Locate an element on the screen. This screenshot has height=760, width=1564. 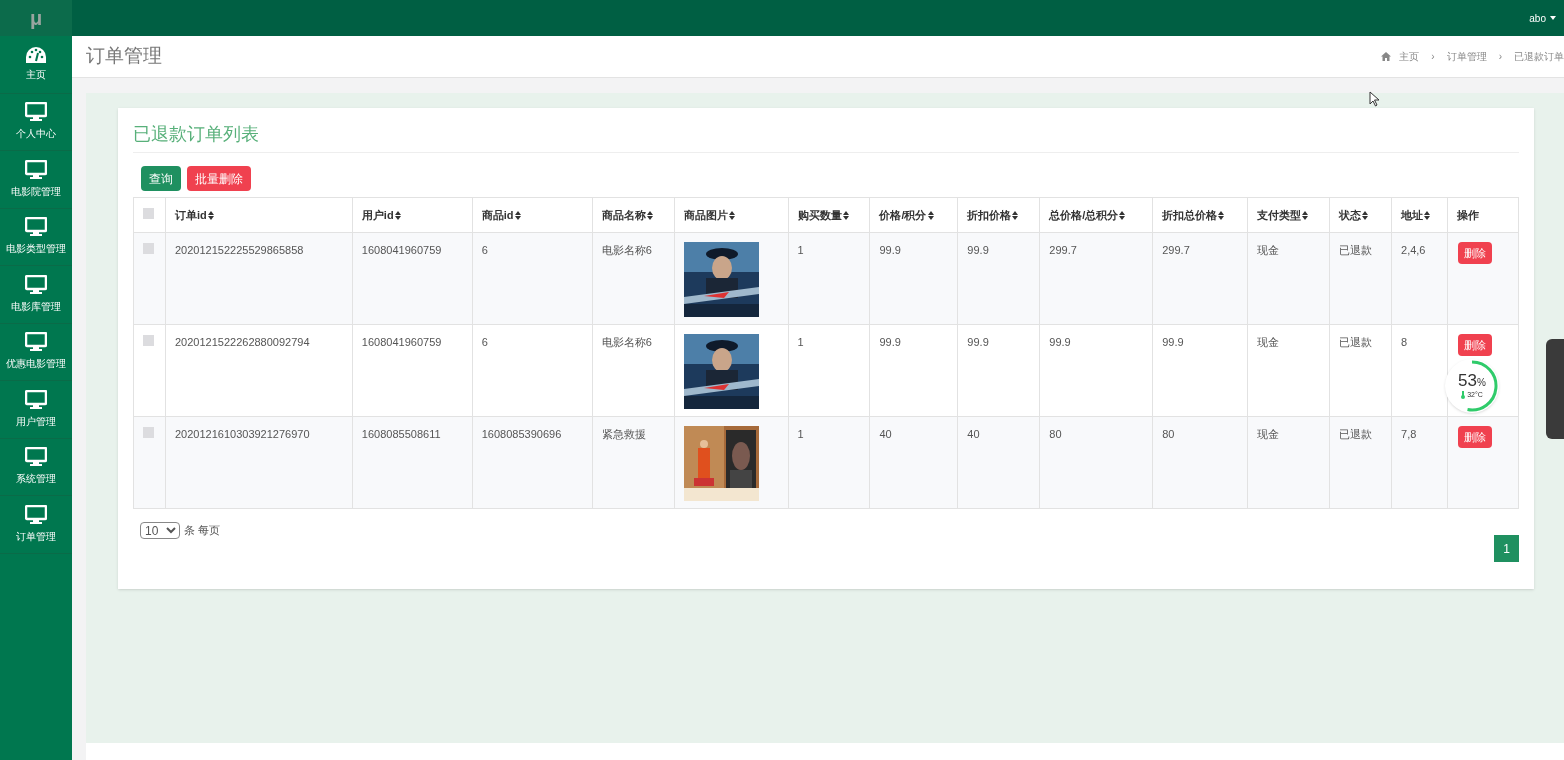
breadcrumb-link: 订单管理 is located at coordinates (1466, 56).